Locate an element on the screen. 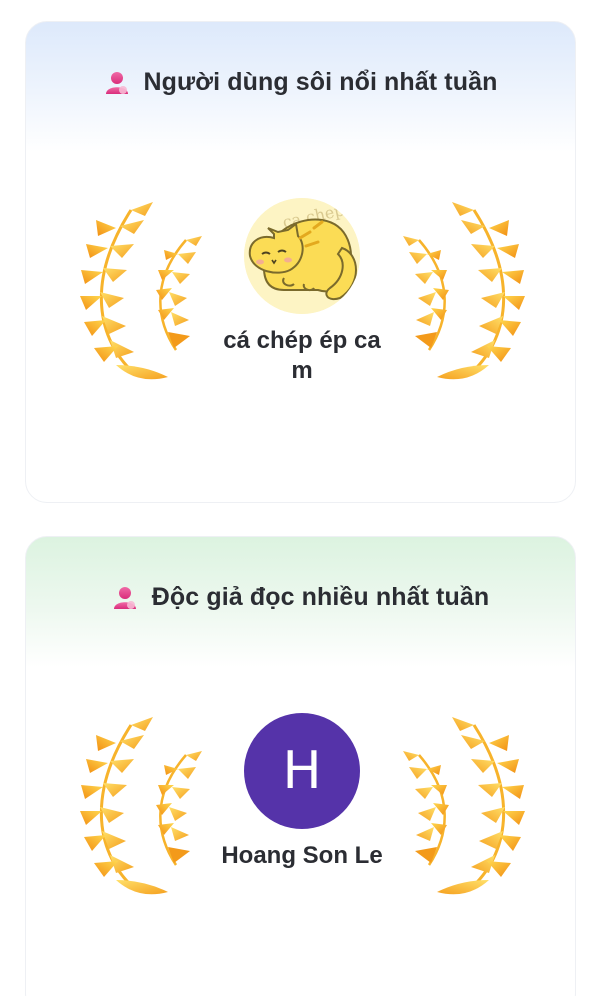 This screenshot has width=600, height=996. card-title: Người dùng sôi nổi nhất tuần is located at coordinates (320, 82).